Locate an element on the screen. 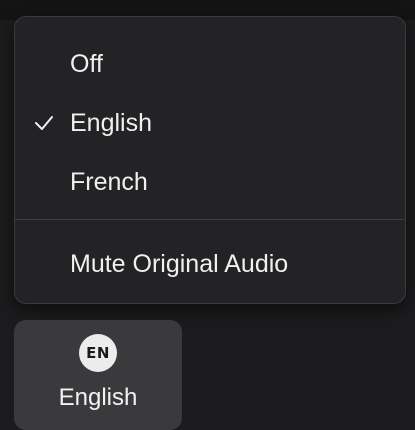 This screenshot has height=430, width=415. checkmark-icon is located at coordinates (44, 123).